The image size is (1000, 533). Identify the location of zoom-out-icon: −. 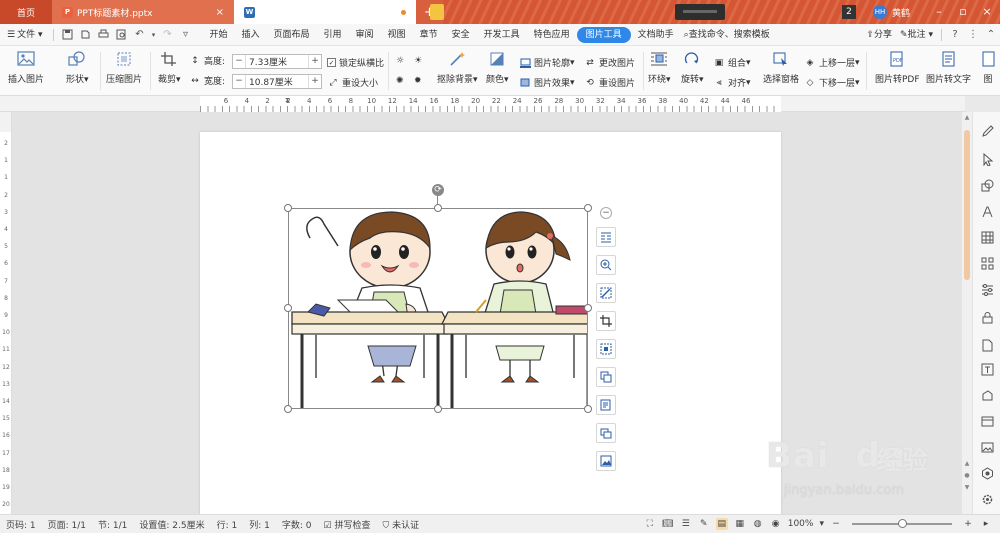
(836, 524).